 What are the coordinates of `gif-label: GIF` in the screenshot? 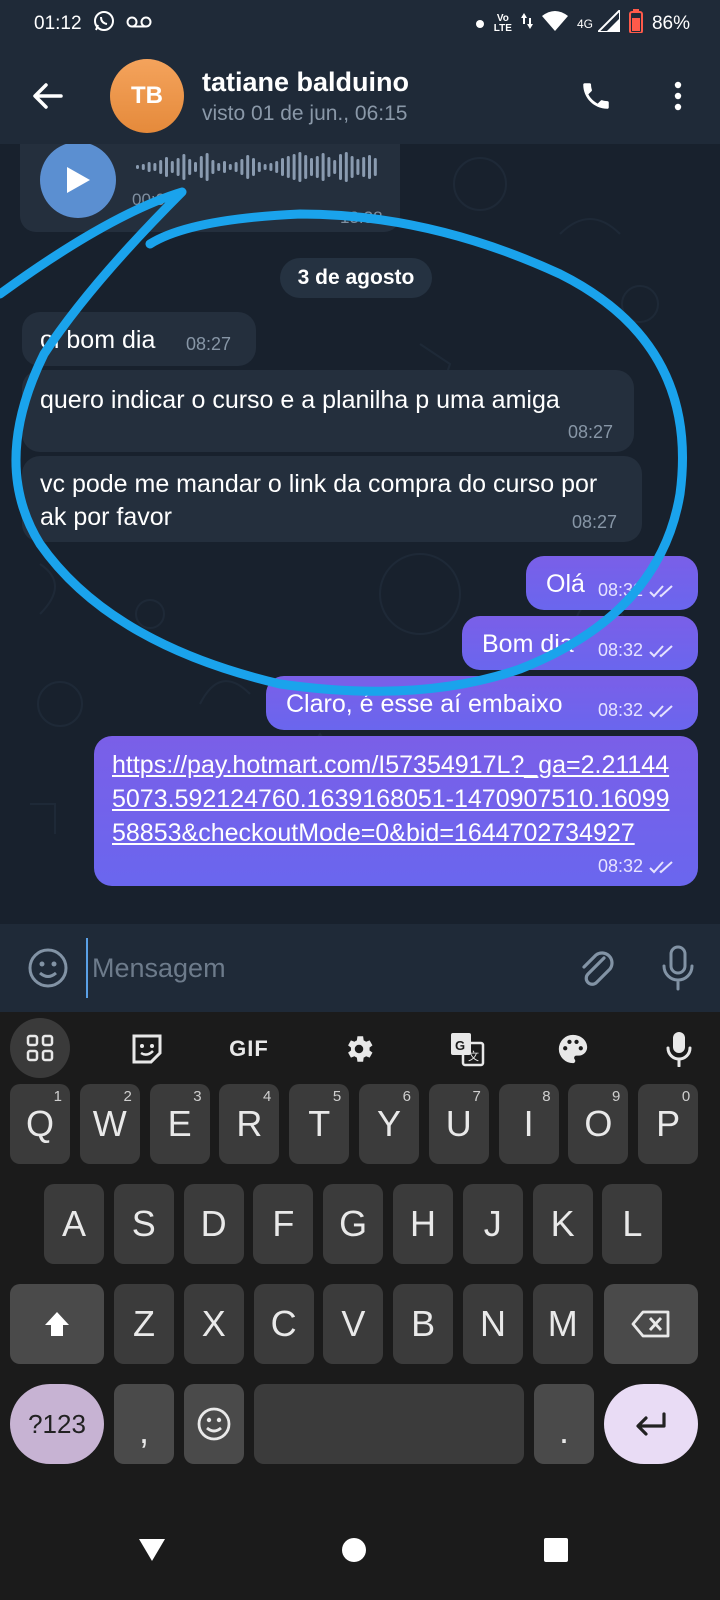 It's located at (249, 1048).